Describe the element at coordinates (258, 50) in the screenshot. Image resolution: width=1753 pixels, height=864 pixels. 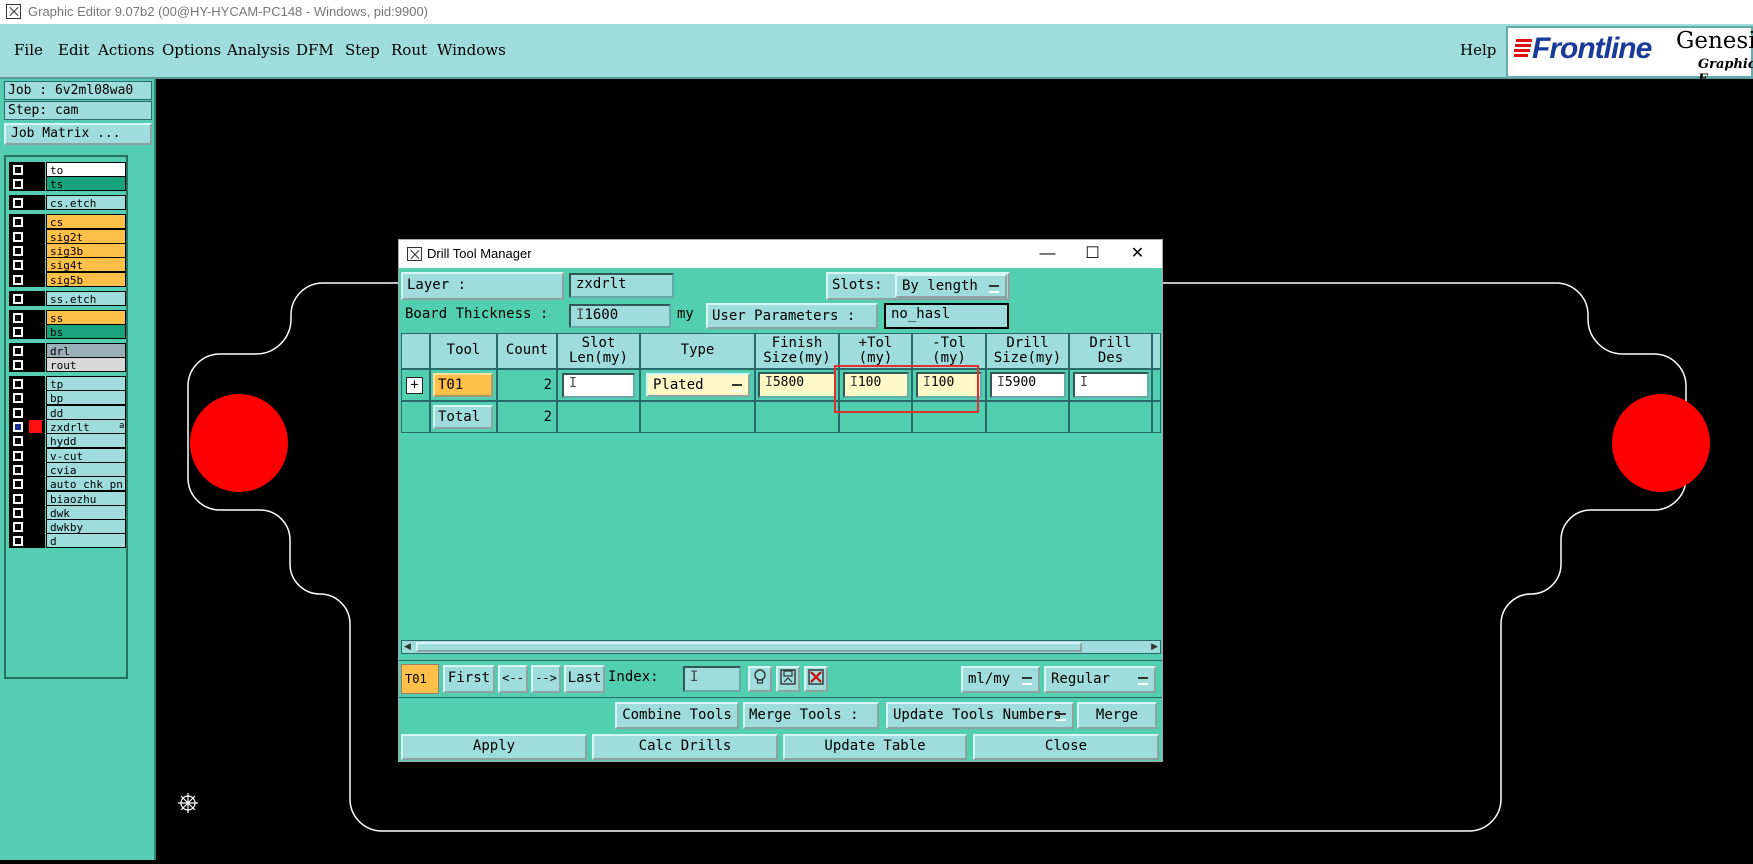
I see `menu-analysis: Analysis` at that location.